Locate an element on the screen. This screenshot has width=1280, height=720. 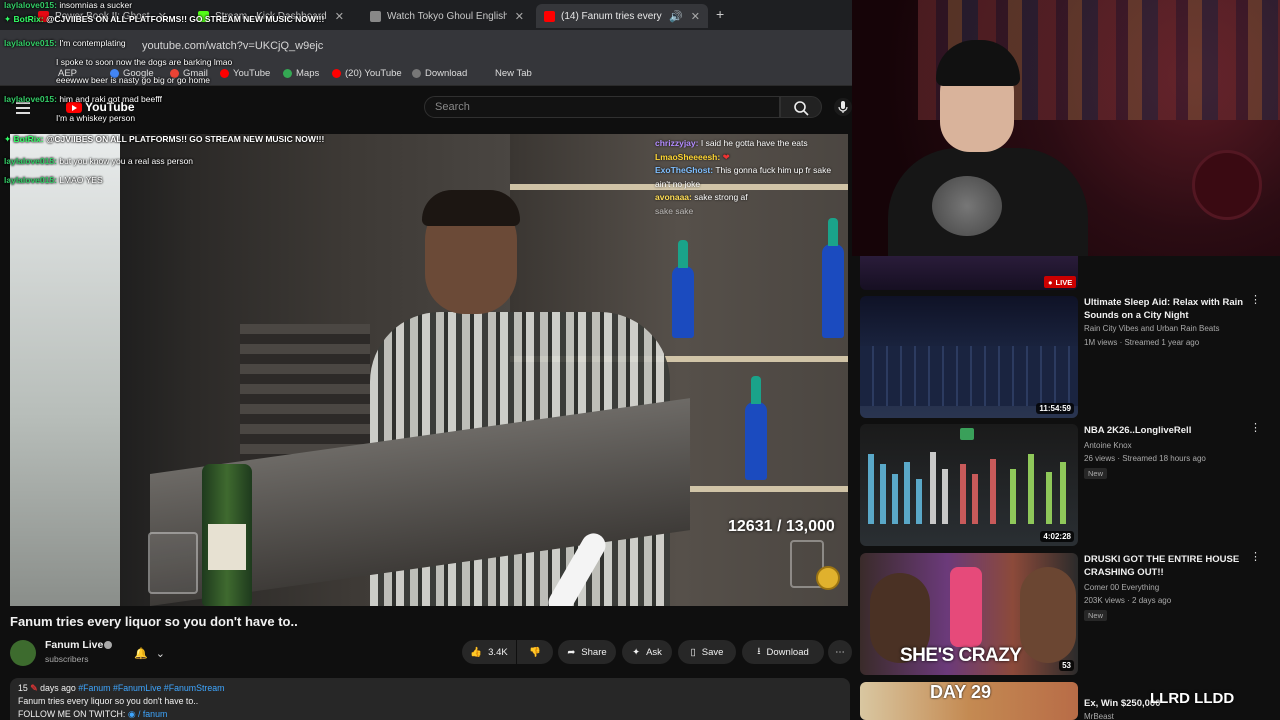
rec-channel: MrBeast is located at coordinates (1099, 716).